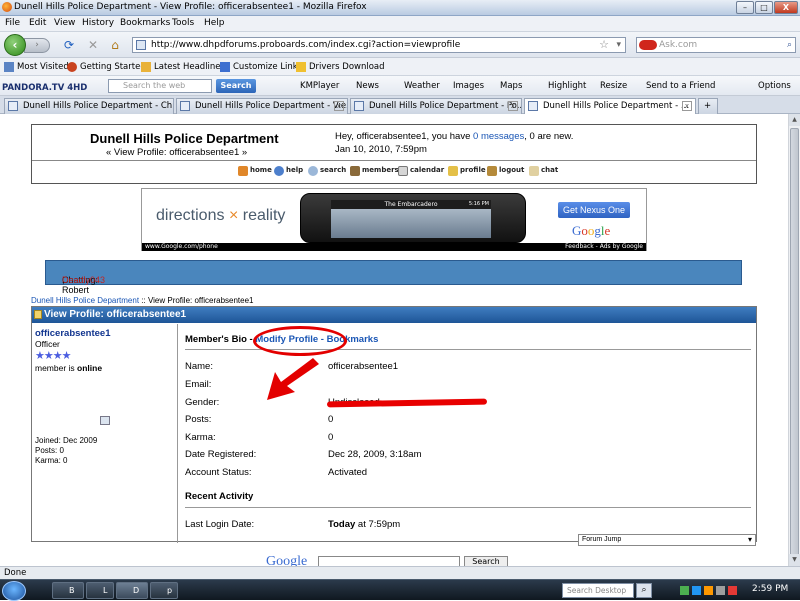  What do you see at coordinates (327, 171) in the screenshot?
I see `nav-search: search` at bounding box center [327, 171].